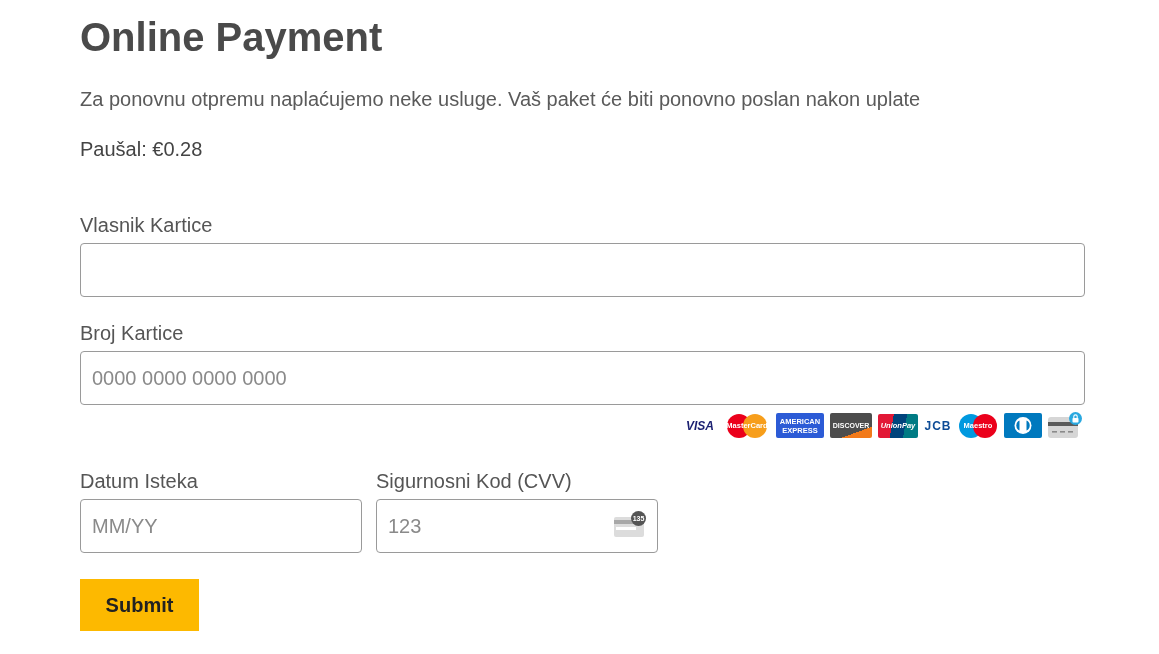  I want to click on card-icon, so click(629, 527).